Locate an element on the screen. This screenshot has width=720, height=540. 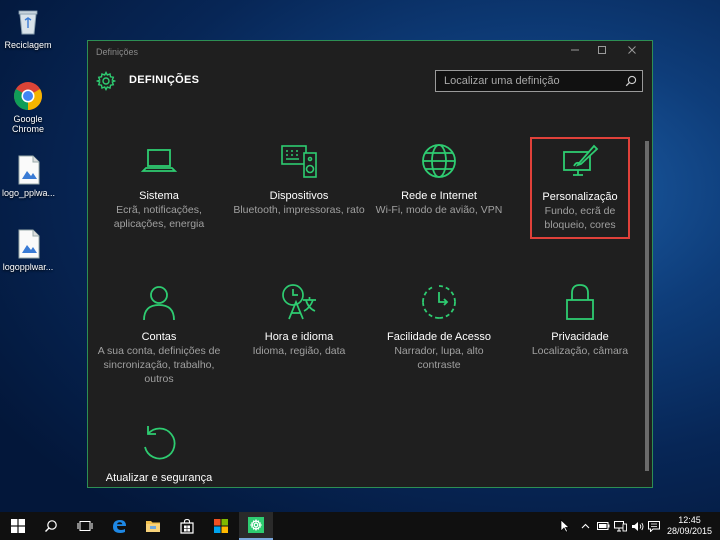
tile-privacidade: Privacidade Localização, câmara is located at coordinates (580, 320).